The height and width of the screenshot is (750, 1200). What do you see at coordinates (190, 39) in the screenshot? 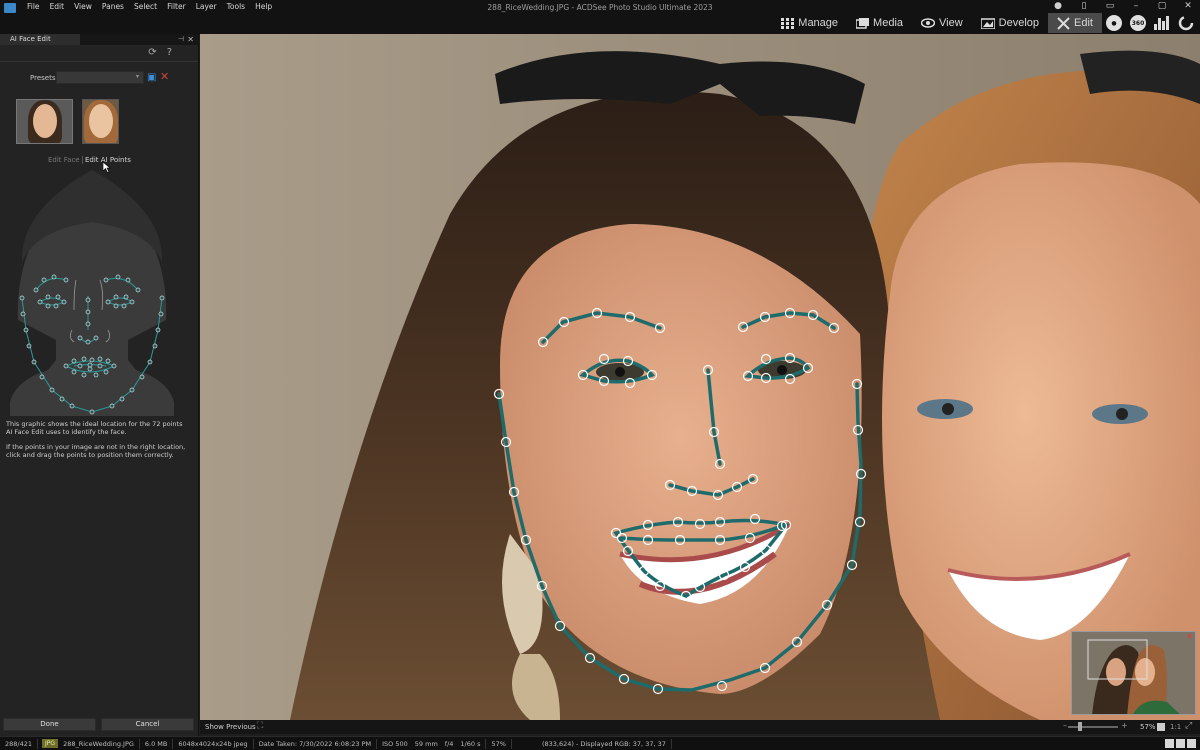
I see `panel-close-icon: ✕` at bounding box center [190, 39].